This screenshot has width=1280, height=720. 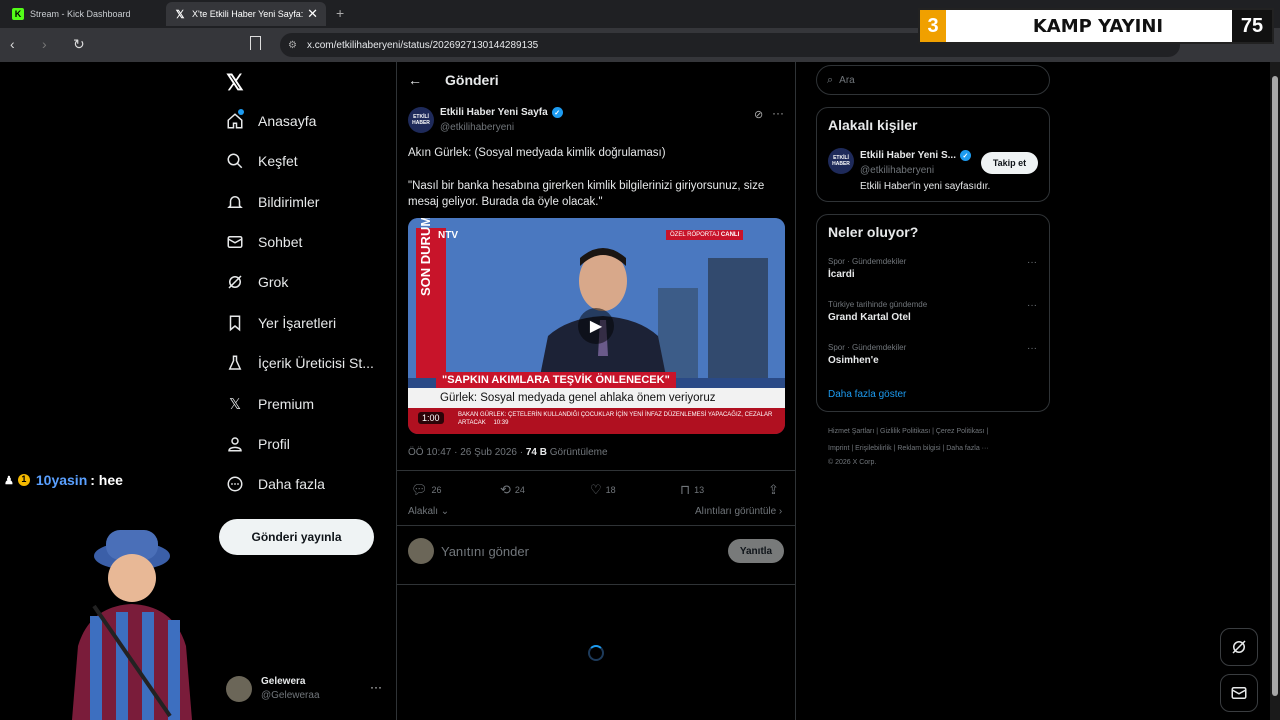 What do you see at coordinates (756, 551) in the screenshot?
I see `reply-button: Yanıtla` at bounding box center [756, 551].